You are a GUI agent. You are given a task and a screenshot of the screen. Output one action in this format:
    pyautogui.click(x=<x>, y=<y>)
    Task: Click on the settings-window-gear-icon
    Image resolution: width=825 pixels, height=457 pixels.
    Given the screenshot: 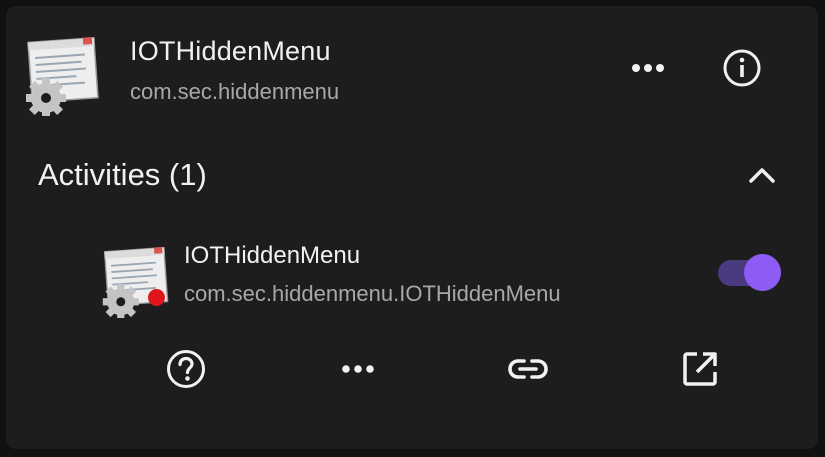 What is the action you would take?
    pyautogui.click(x=62, y=76)
    